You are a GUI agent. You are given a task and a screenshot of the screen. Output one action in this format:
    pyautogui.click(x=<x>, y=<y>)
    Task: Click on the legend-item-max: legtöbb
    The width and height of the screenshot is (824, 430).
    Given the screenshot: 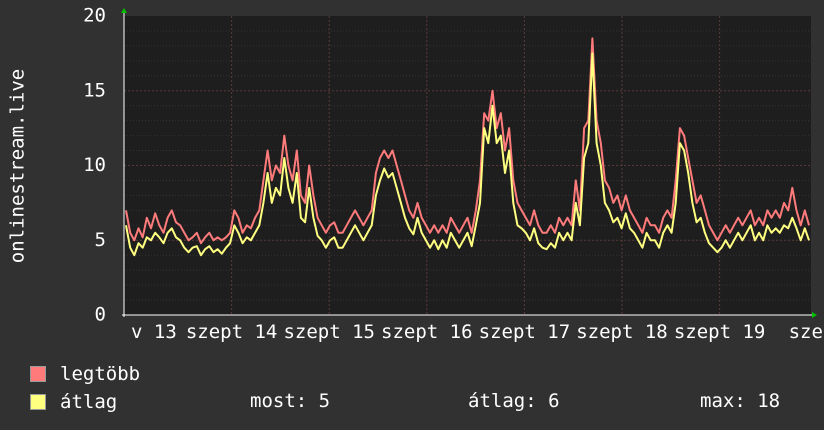 What is the action you would take?
    pyautogui.click(x=85, y=374)
    